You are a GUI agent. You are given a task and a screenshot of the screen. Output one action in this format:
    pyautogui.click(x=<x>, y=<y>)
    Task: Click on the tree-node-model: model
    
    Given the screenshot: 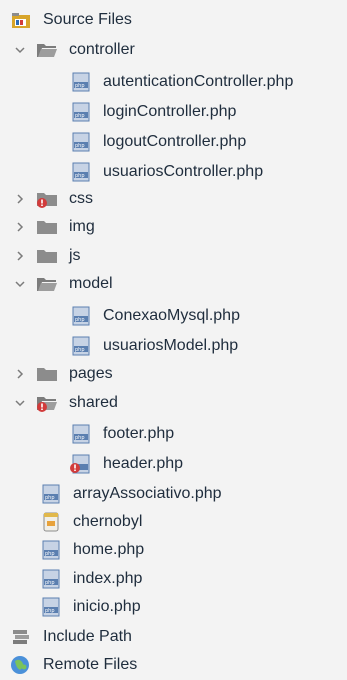 What is the action you would take?
    pyautogui.click(x=180, y=284)
    